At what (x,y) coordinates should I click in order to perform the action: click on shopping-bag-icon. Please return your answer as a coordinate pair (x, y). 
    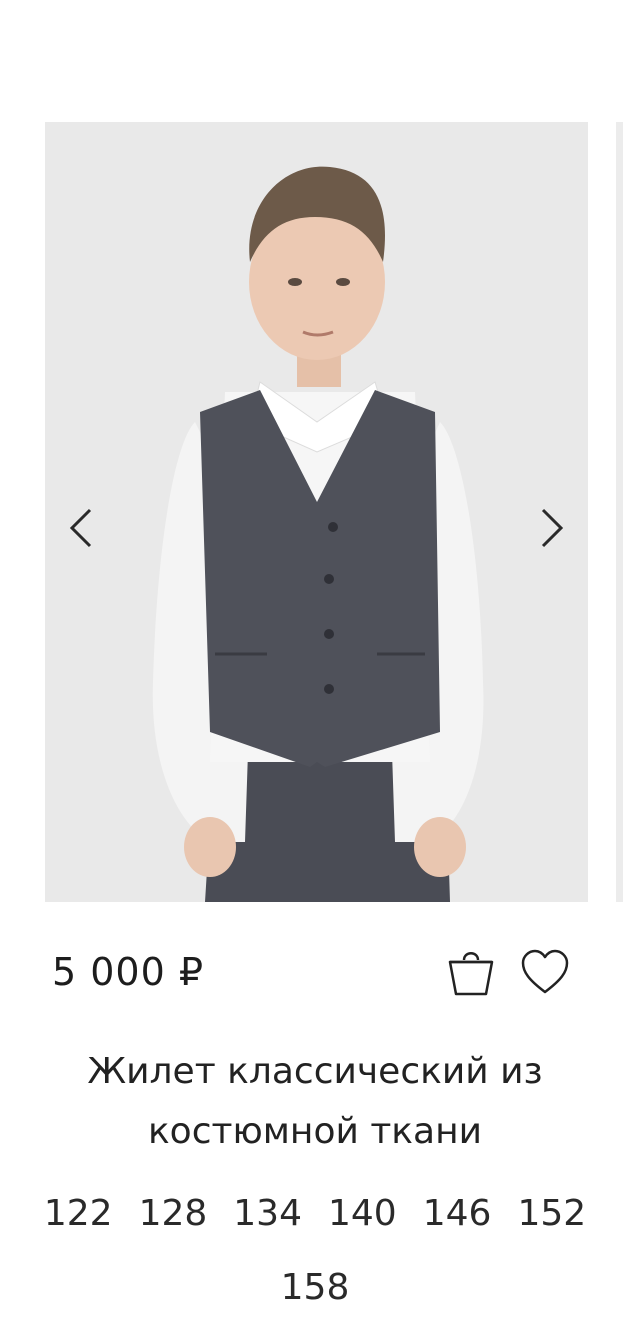
    Looking at the image, I should click on (471, 974).